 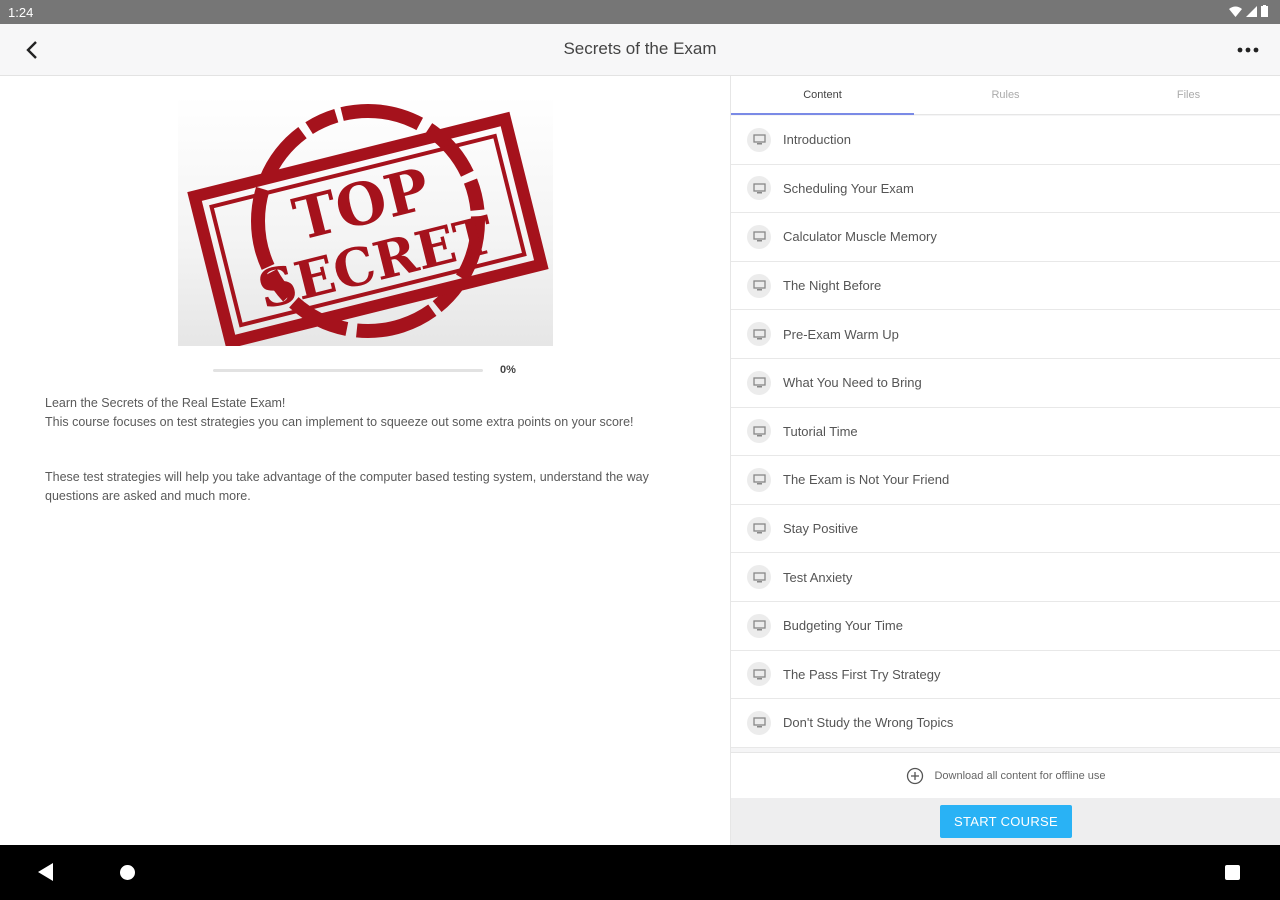 I want to click on download-offline-button: Download all content for offline use, so click(x=1005, y=775).